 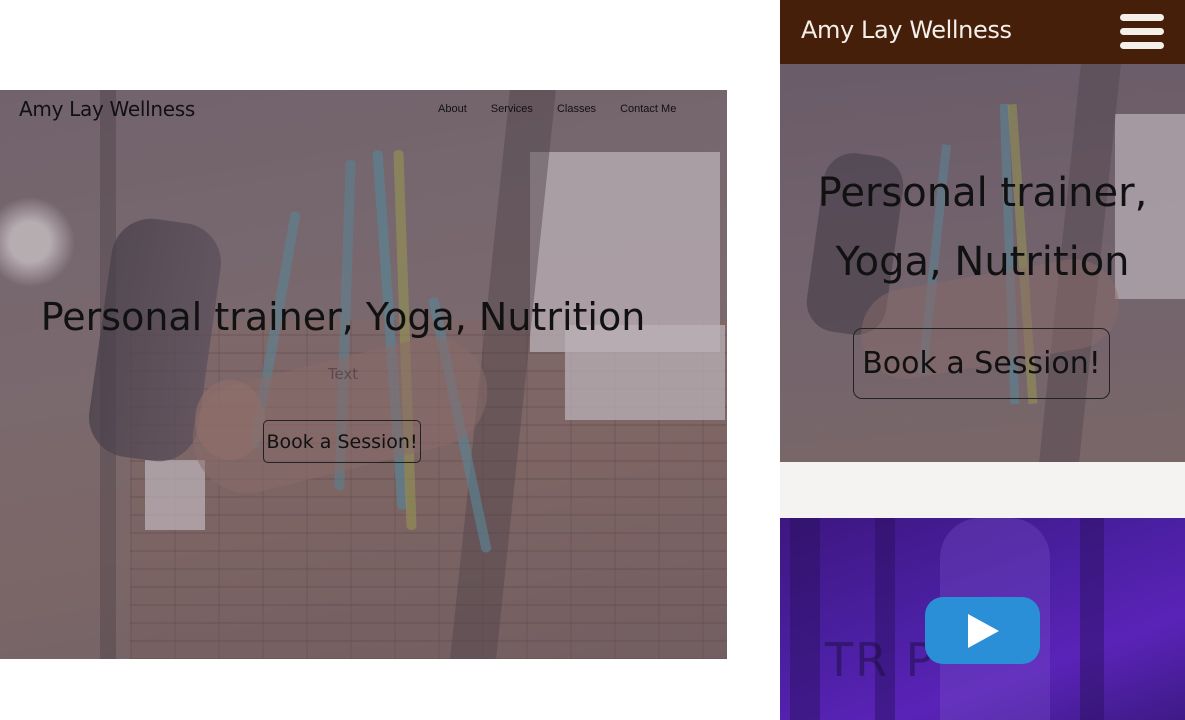 I want to click on play-icon, so click(x=983, y=631).